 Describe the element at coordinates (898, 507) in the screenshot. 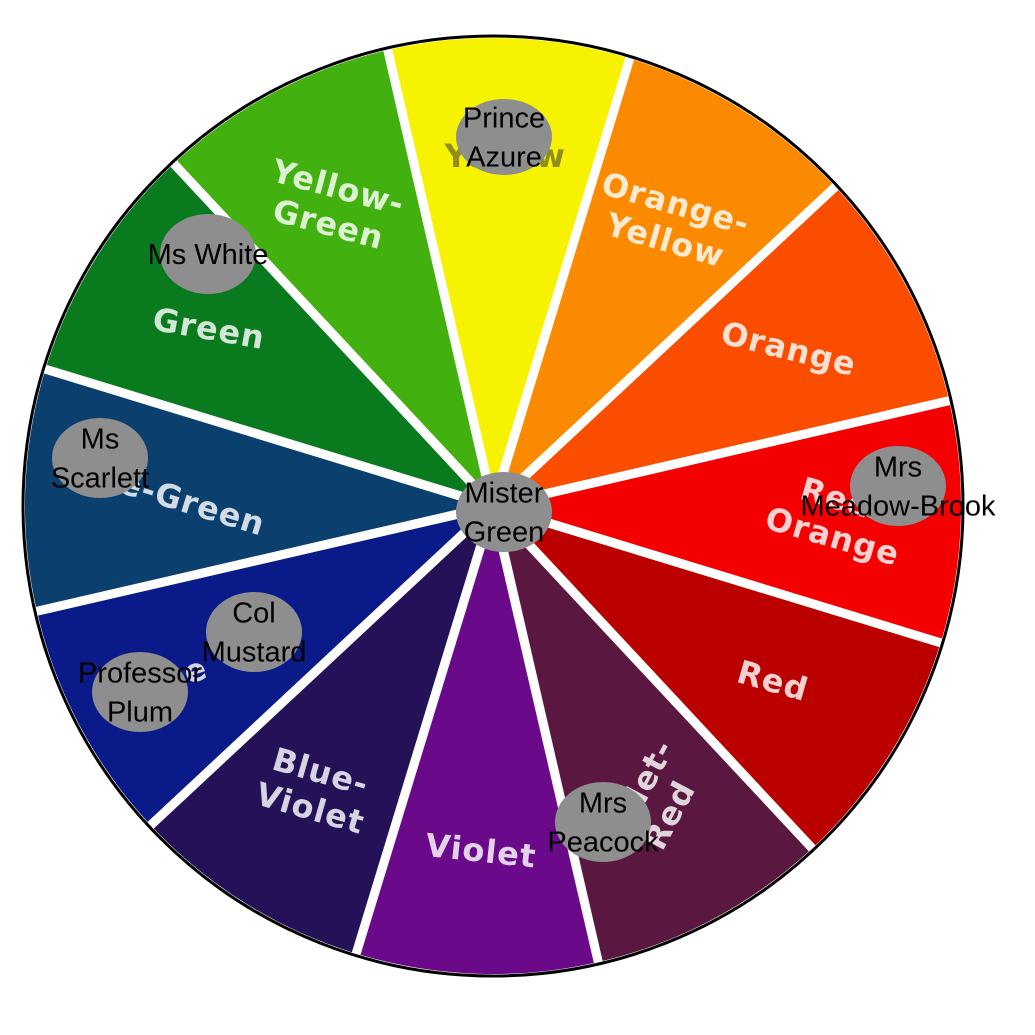

I see `marker-label-line: Meadow-Brook` at that location.